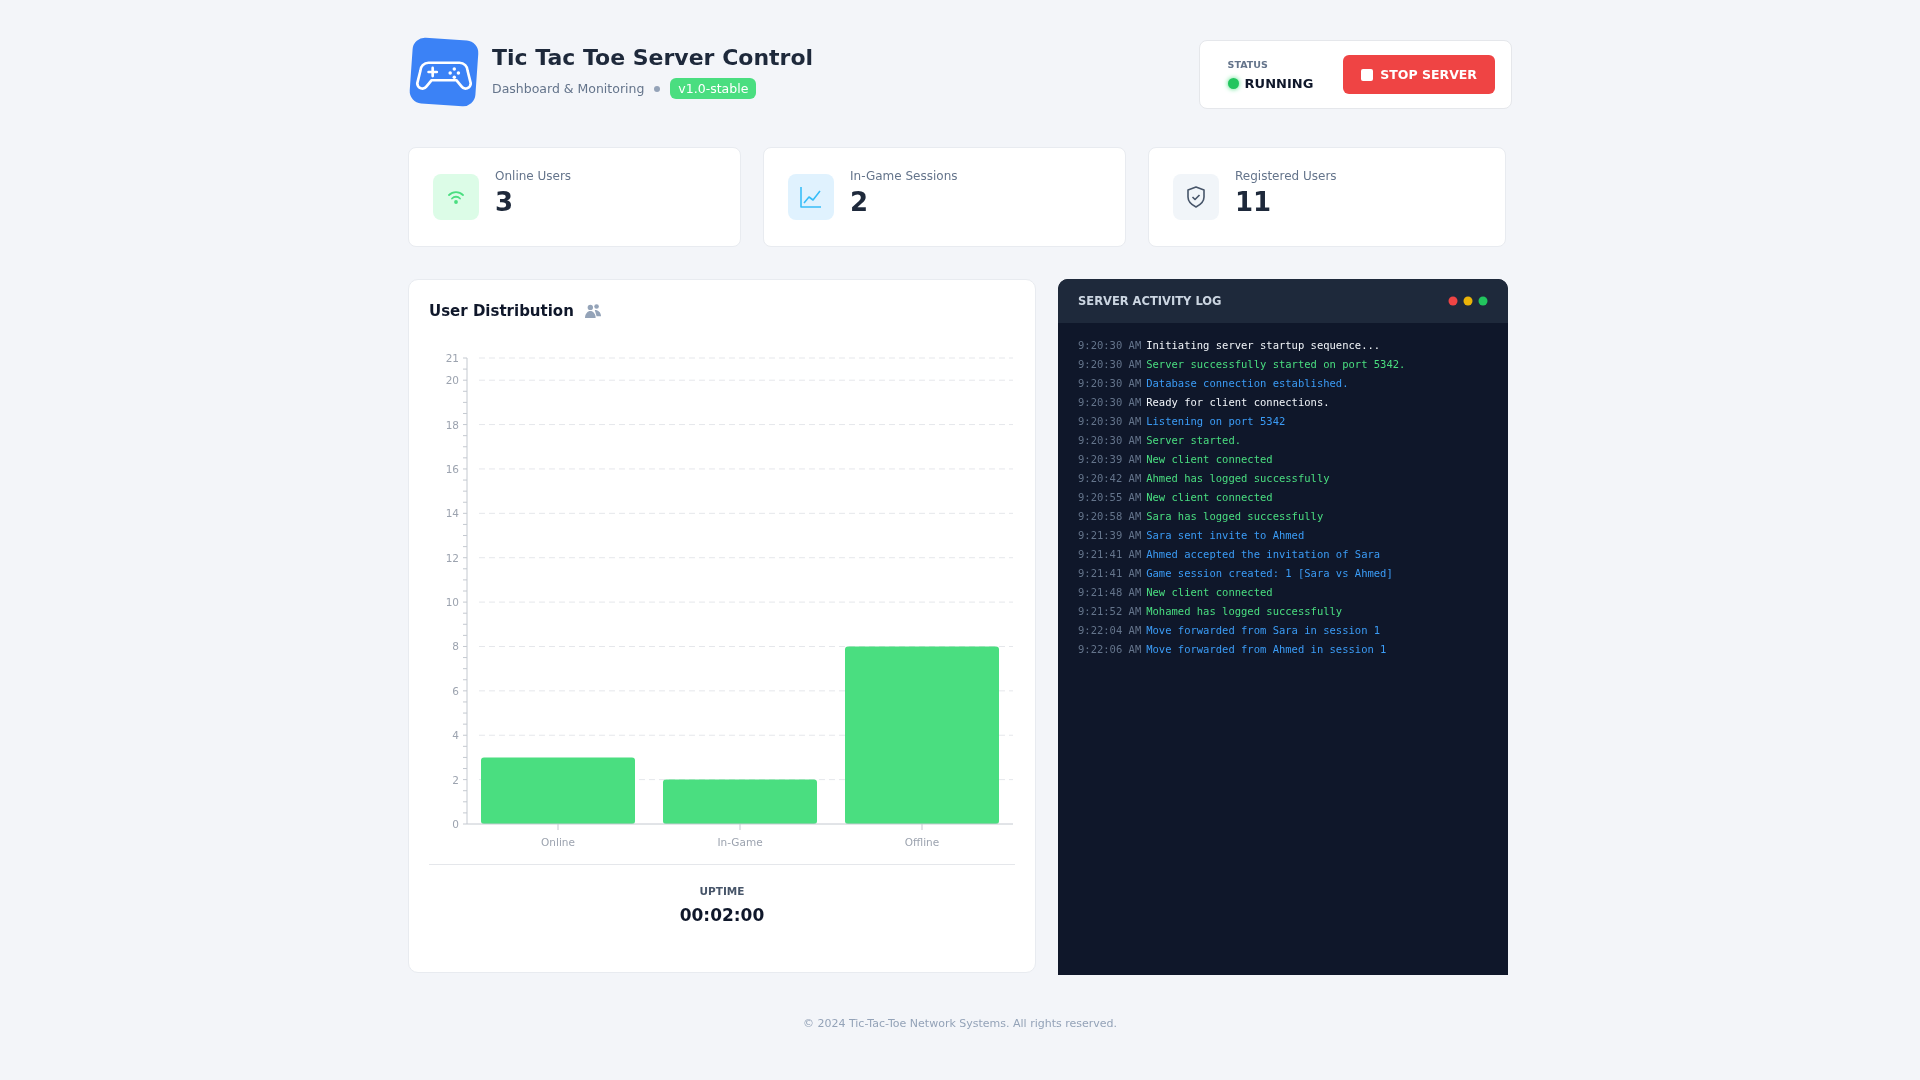 The width and height of the screenshot is (1920, 1080). Describe the element at coordinates (740, 842) in the screenshot. I see `x-category-label: In-Game` at that location.